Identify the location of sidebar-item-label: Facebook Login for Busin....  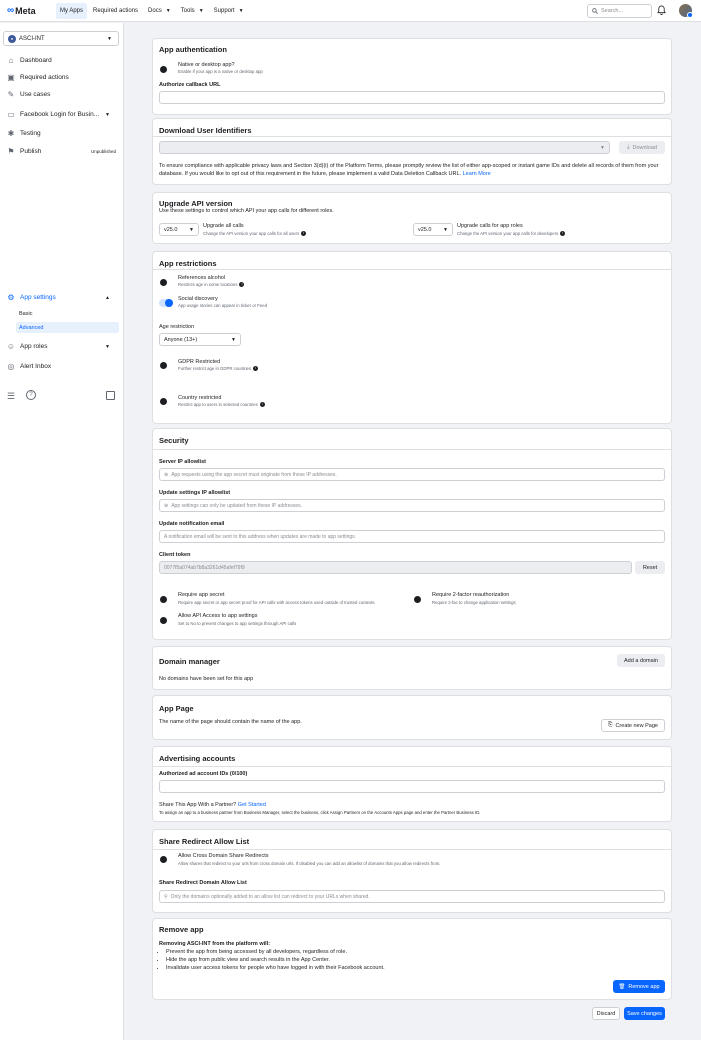
(60, 114).